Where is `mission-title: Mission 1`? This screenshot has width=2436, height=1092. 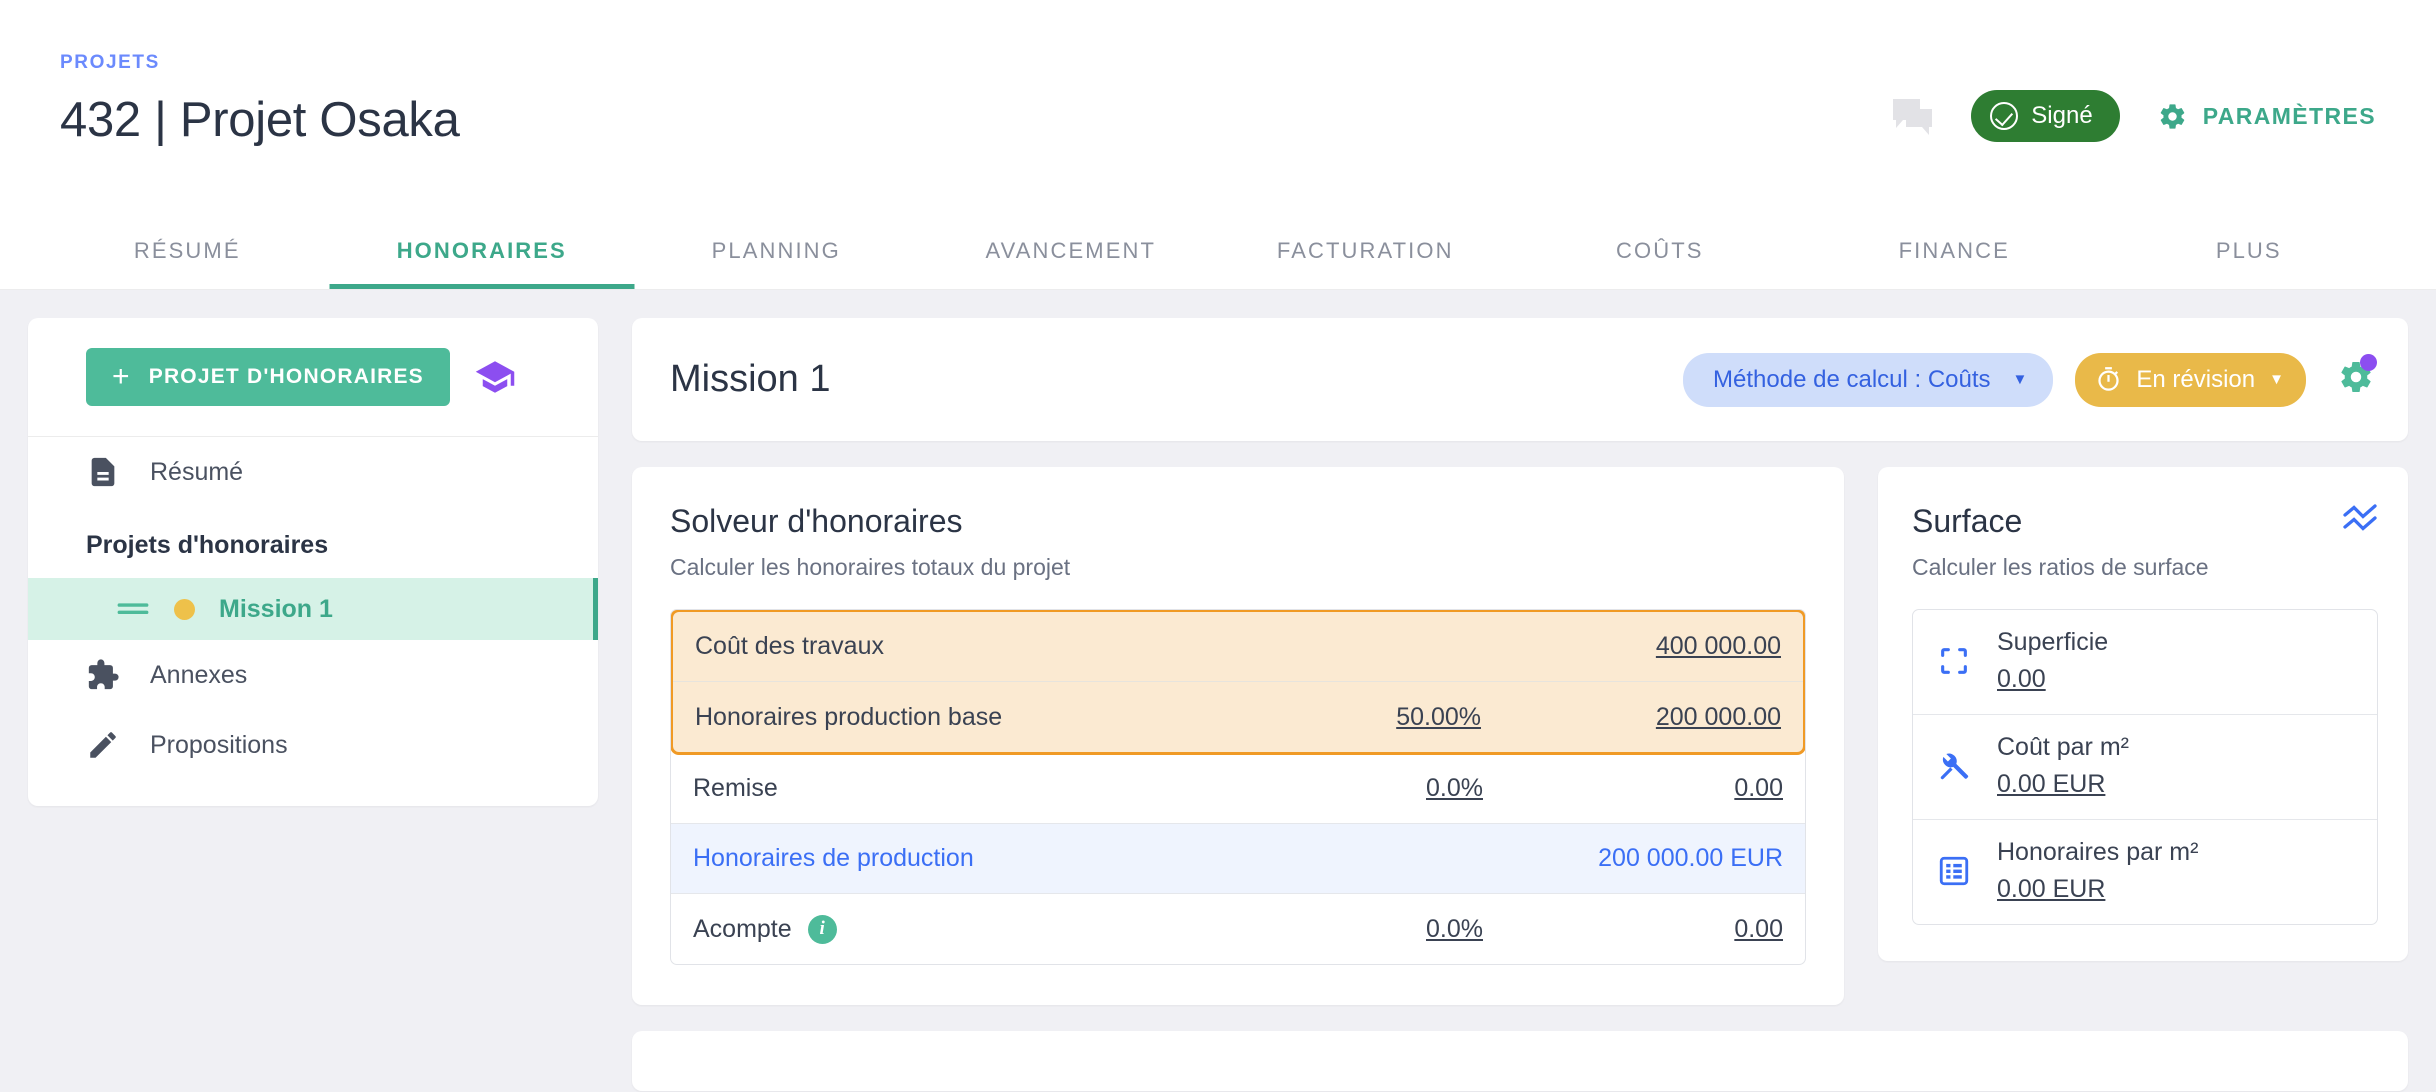
mission-title: Mission 1 is located at coordinates (750, 379).